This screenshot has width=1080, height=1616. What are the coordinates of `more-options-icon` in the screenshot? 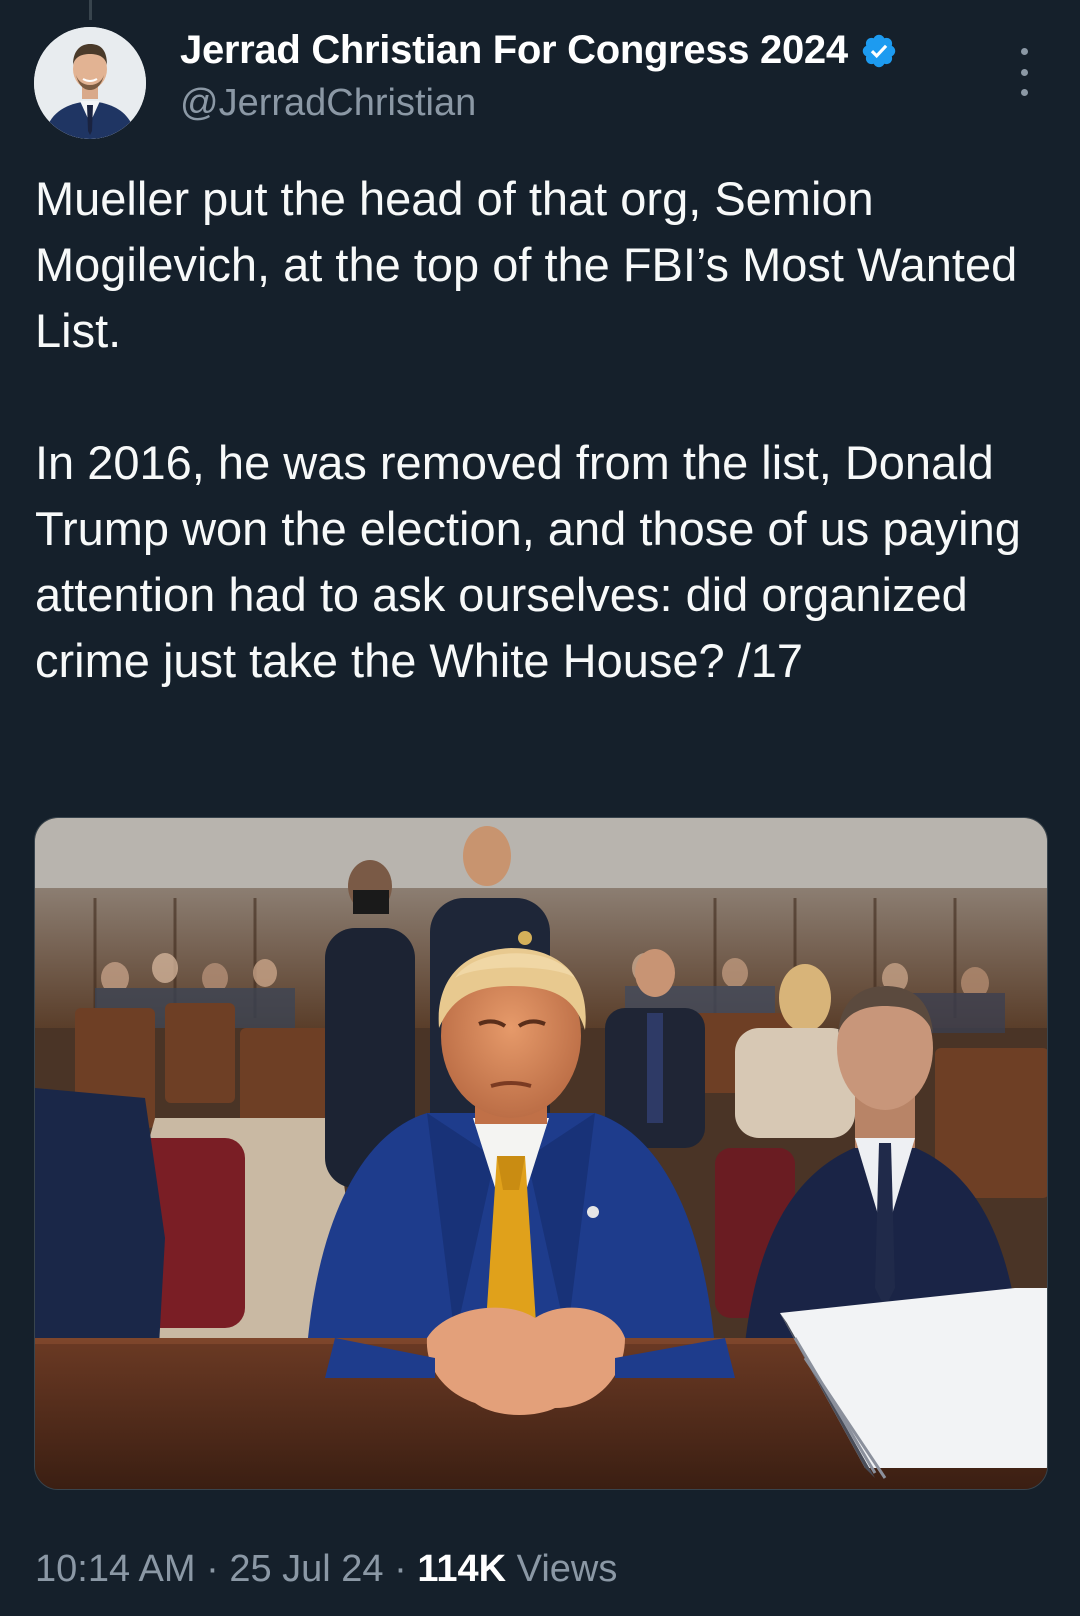 It's located at (1024, 72).